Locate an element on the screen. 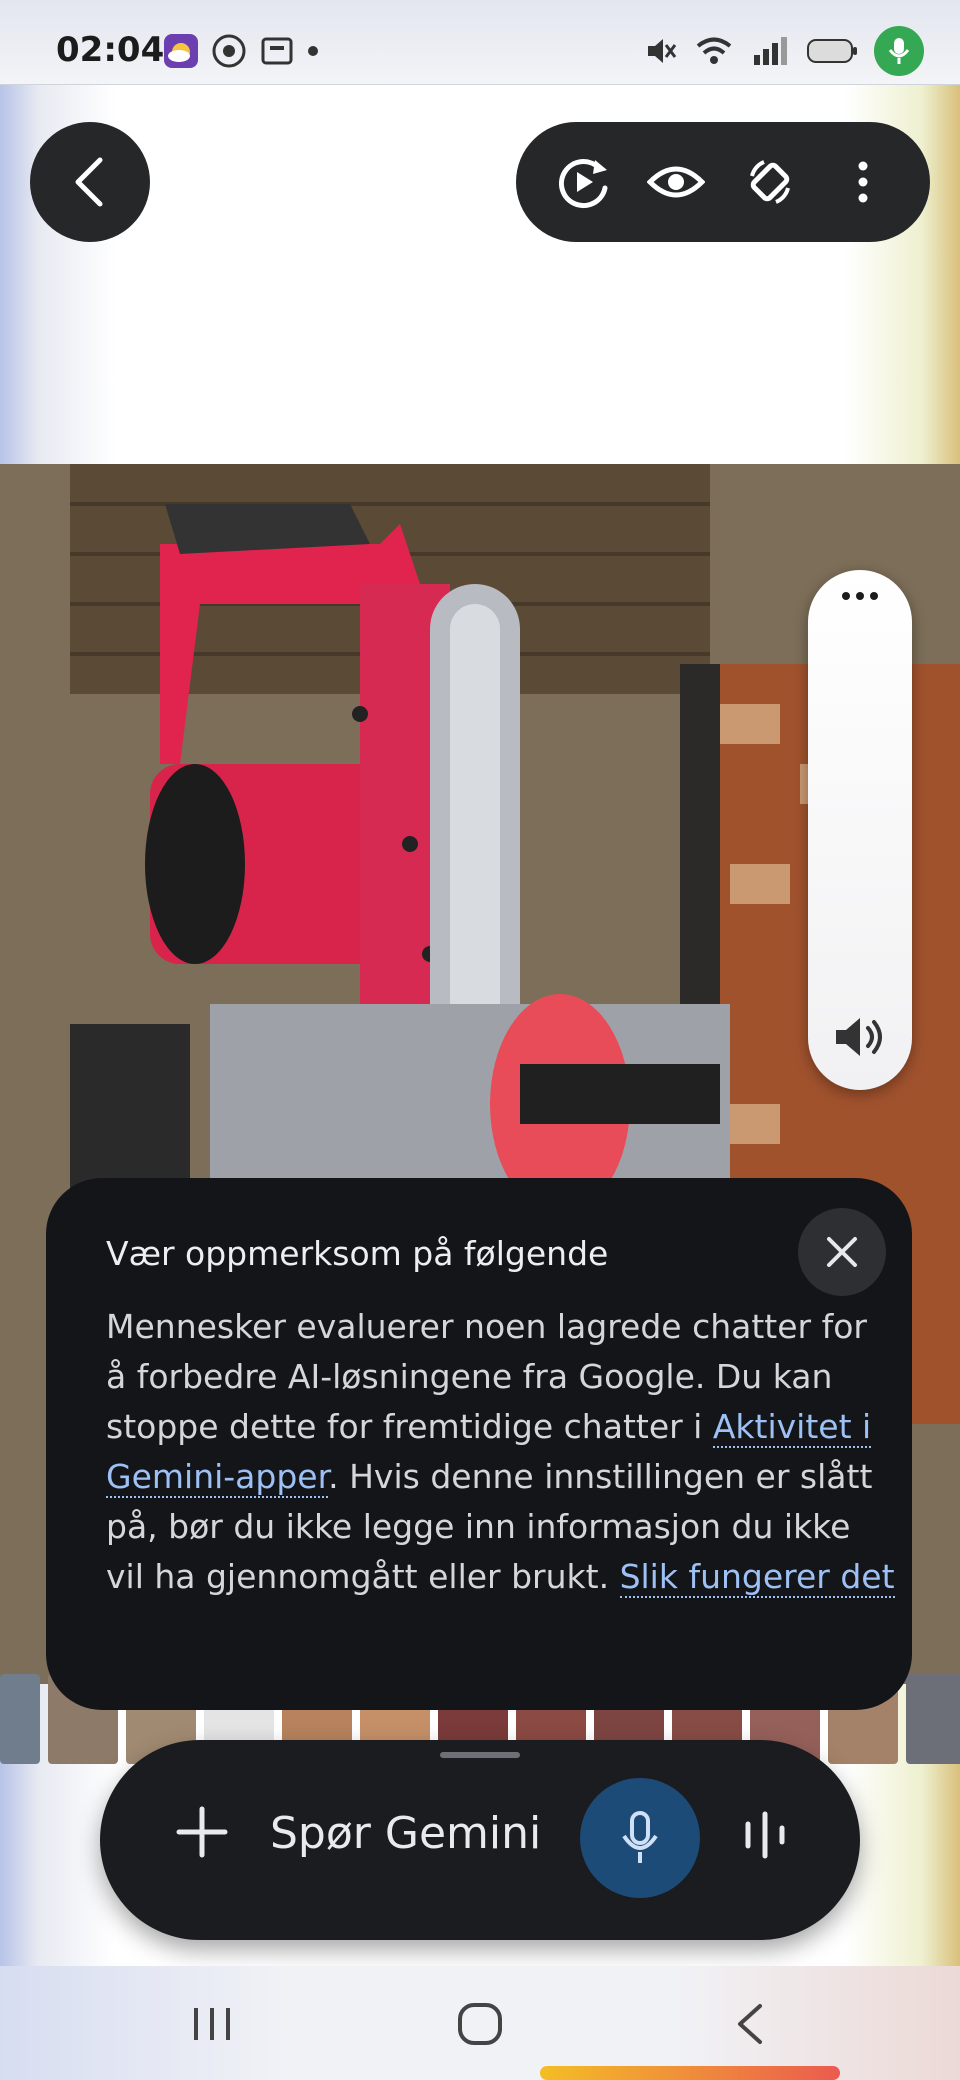 The image size is (960, 2080). fire-app-icon is located at coordinates (277, 51).